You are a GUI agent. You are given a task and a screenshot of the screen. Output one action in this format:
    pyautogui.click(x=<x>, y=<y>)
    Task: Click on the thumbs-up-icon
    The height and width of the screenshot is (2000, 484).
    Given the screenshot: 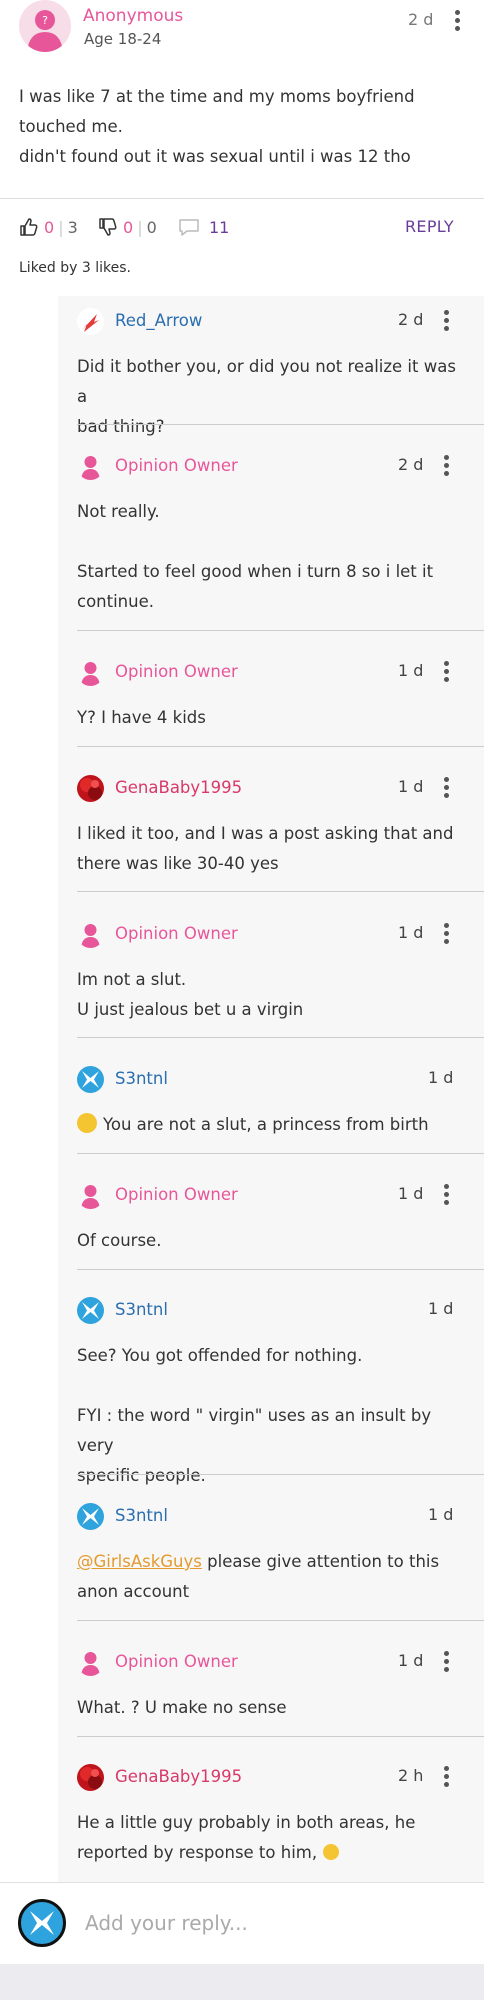 What is the action you would take?
    pyautogui.click(x=29, y=227)
    